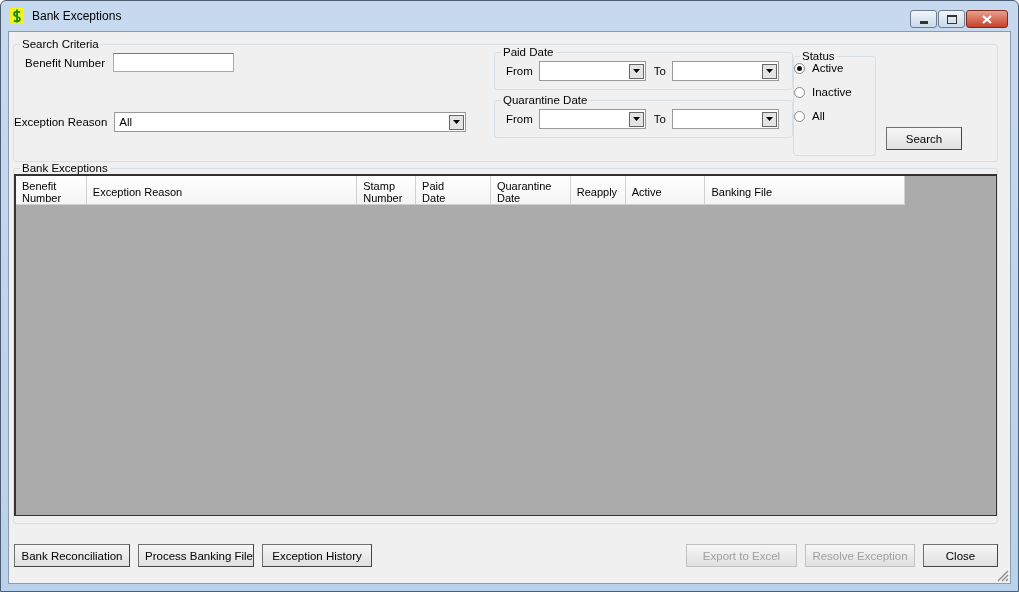 The width and height of the screenshot is (1019, 592). Describe the element at coordinates (51, 190) in the screenshot. I see `column-header: Benefit Number` at that location.